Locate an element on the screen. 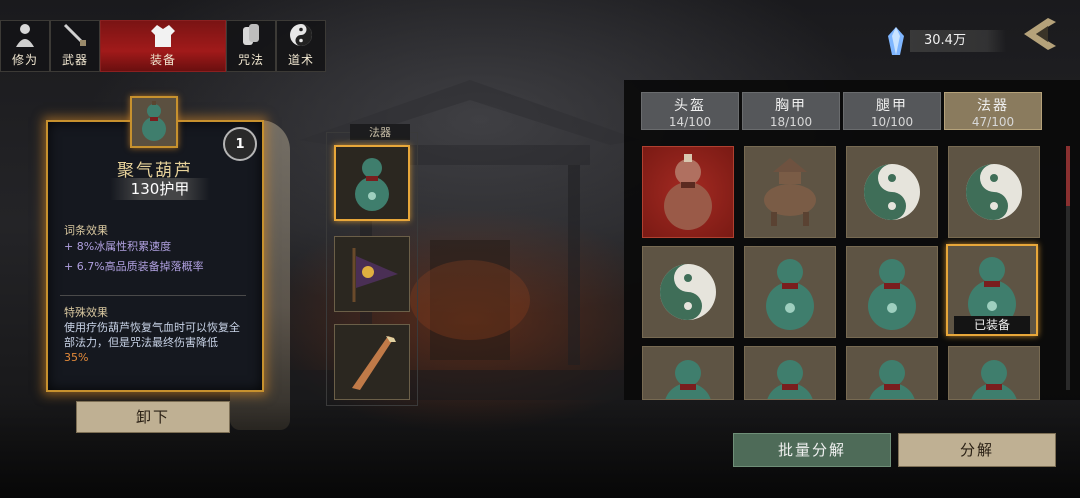 The image size is (1080, 498). inventory-tab-count: 14/100 is located at coordinates (690, 122).